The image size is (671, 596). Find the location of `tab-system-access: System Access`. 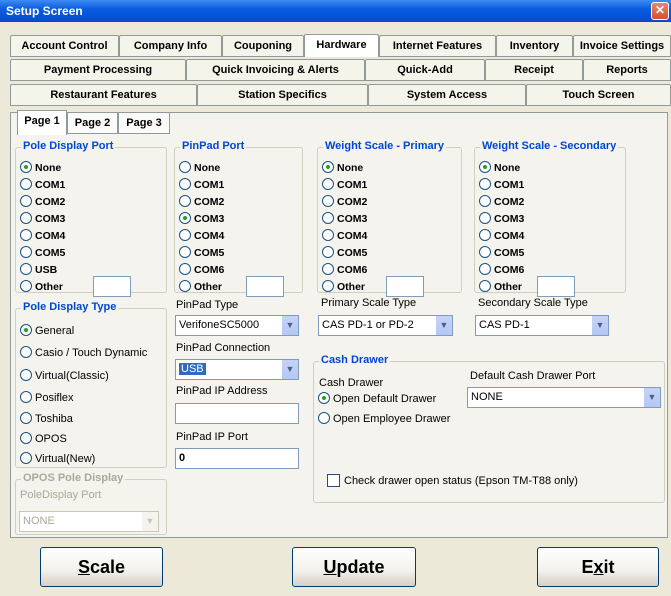

tab-system-access: System Access is located at coordinates (447, 95).